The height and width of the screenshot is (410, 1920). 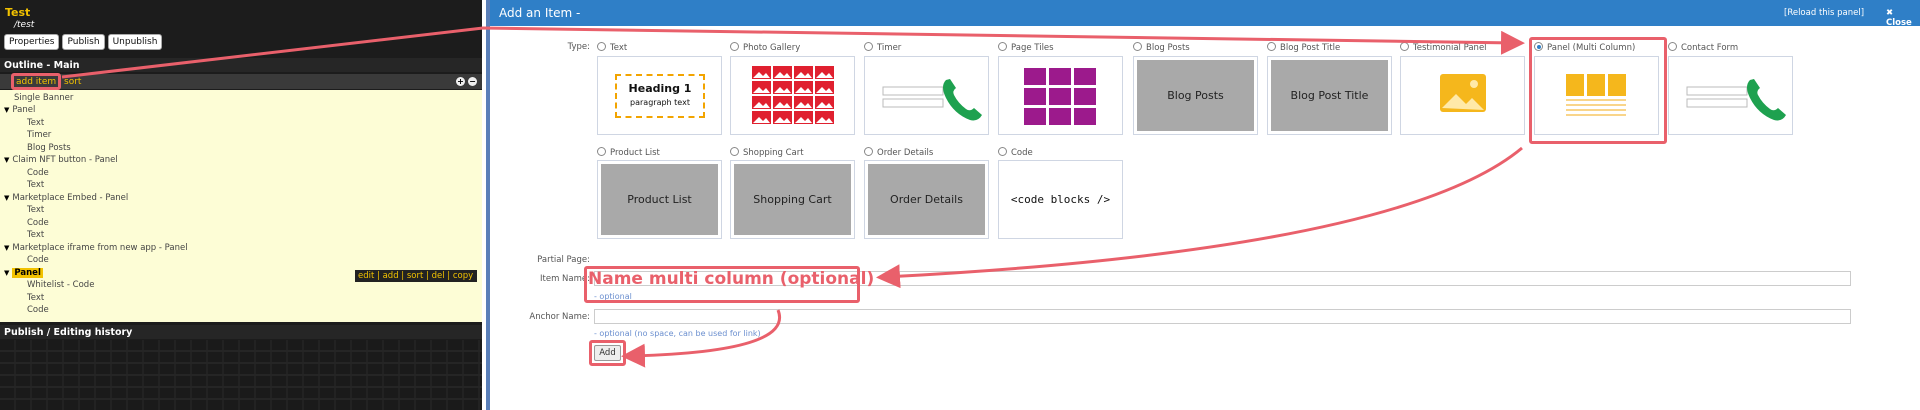 I want to click on tree-item: ▼ Marketplace iframe from new app - Panel, so click(x=96, y=248).